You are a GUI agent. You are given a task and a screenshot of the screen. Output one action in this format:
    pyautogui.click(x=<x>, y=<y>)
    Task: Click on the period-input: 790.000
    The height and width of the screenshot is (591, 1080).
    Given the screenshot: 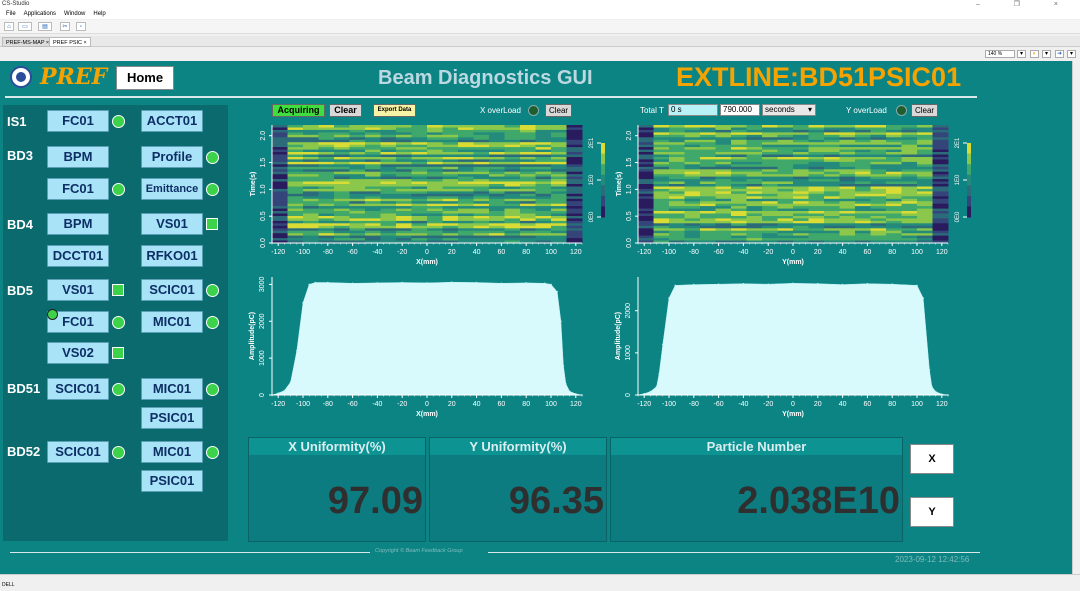 What is the action you would take?
    pyautogui.click(x=740, y=110)
    